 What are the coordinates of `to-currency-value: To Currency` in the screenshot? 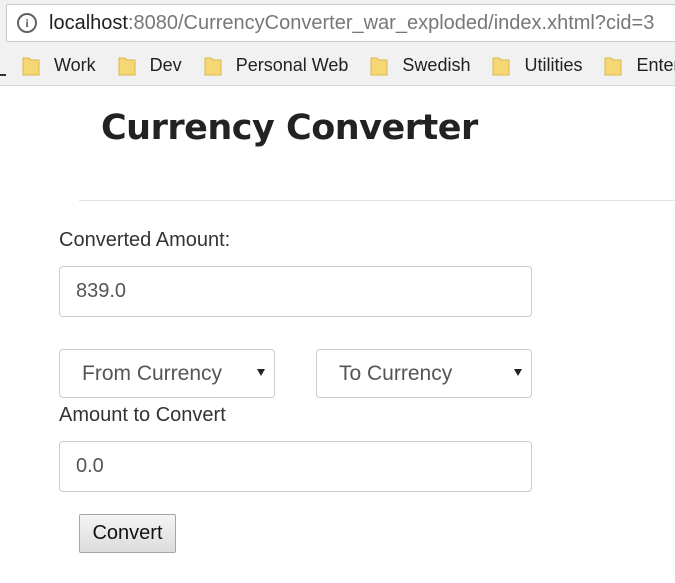 It's located at (396, 373).